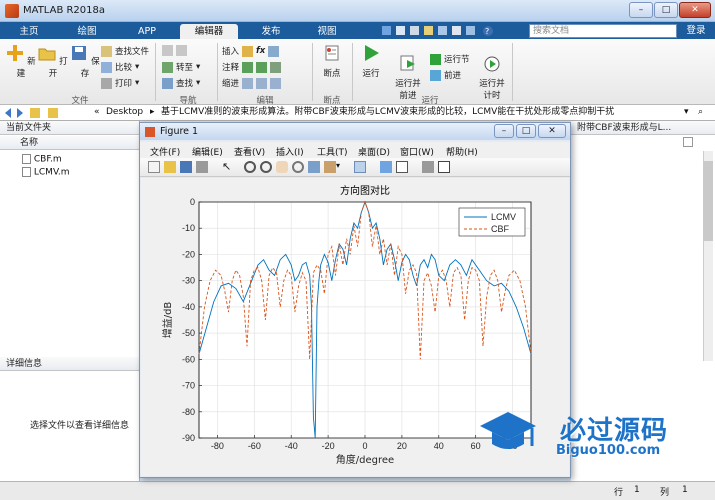  I want to click on advance-icon, so click(435, 75).